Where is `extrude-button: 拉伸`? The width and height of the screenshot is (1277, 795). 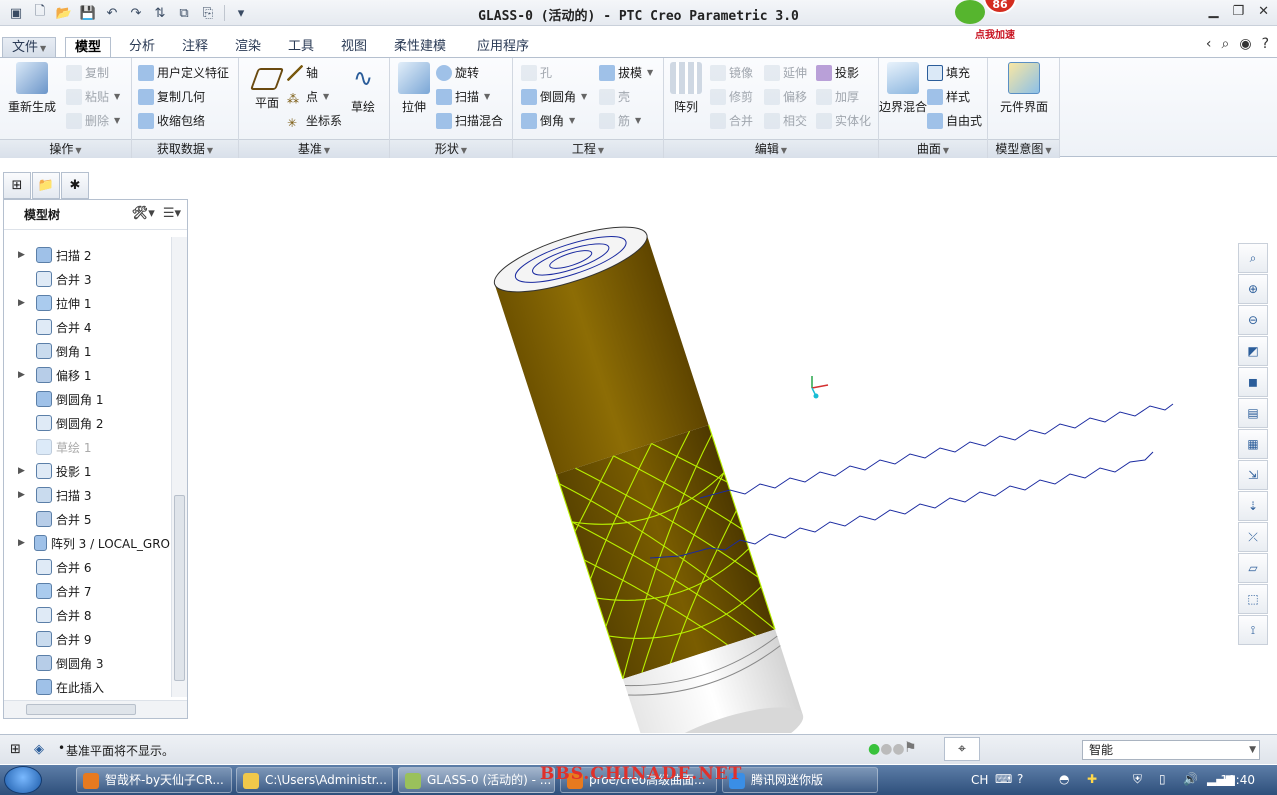
extrude-button: 拉伸 is located at coordinates (414, 88).